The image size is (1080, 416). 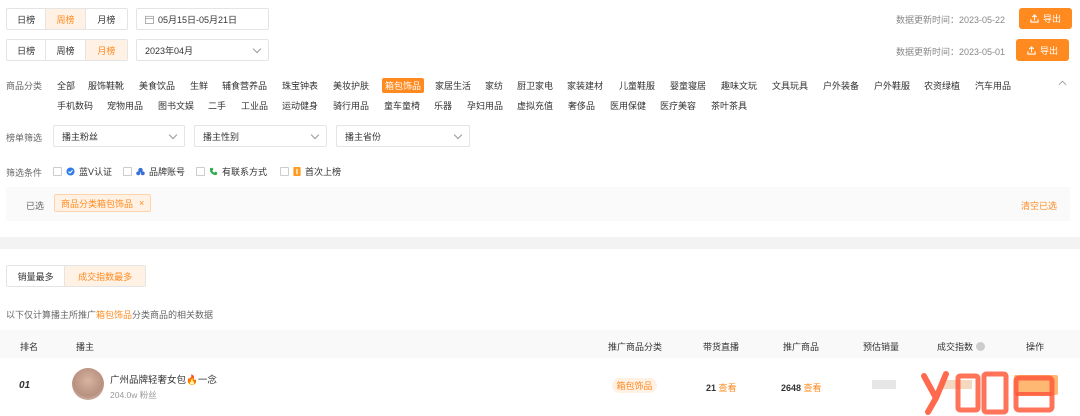 I want to click on verified-label: 蓝V认证, so click(x=96, y=172).